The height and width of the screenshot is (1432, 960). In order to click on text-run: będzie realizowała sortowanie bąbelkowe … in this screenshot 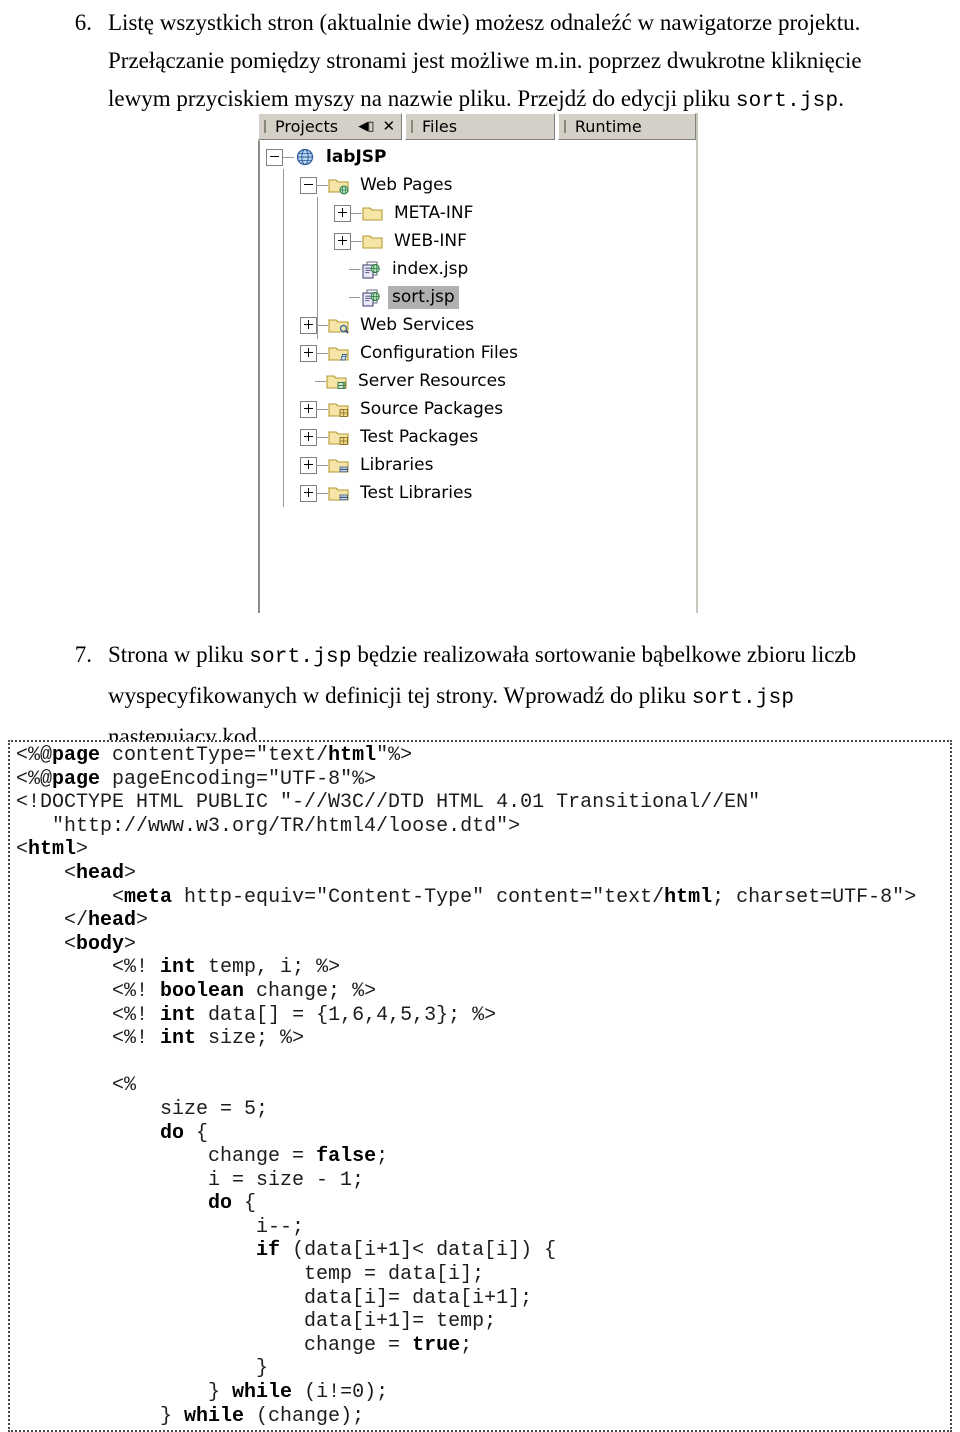, I will do `click(604, 654)`.